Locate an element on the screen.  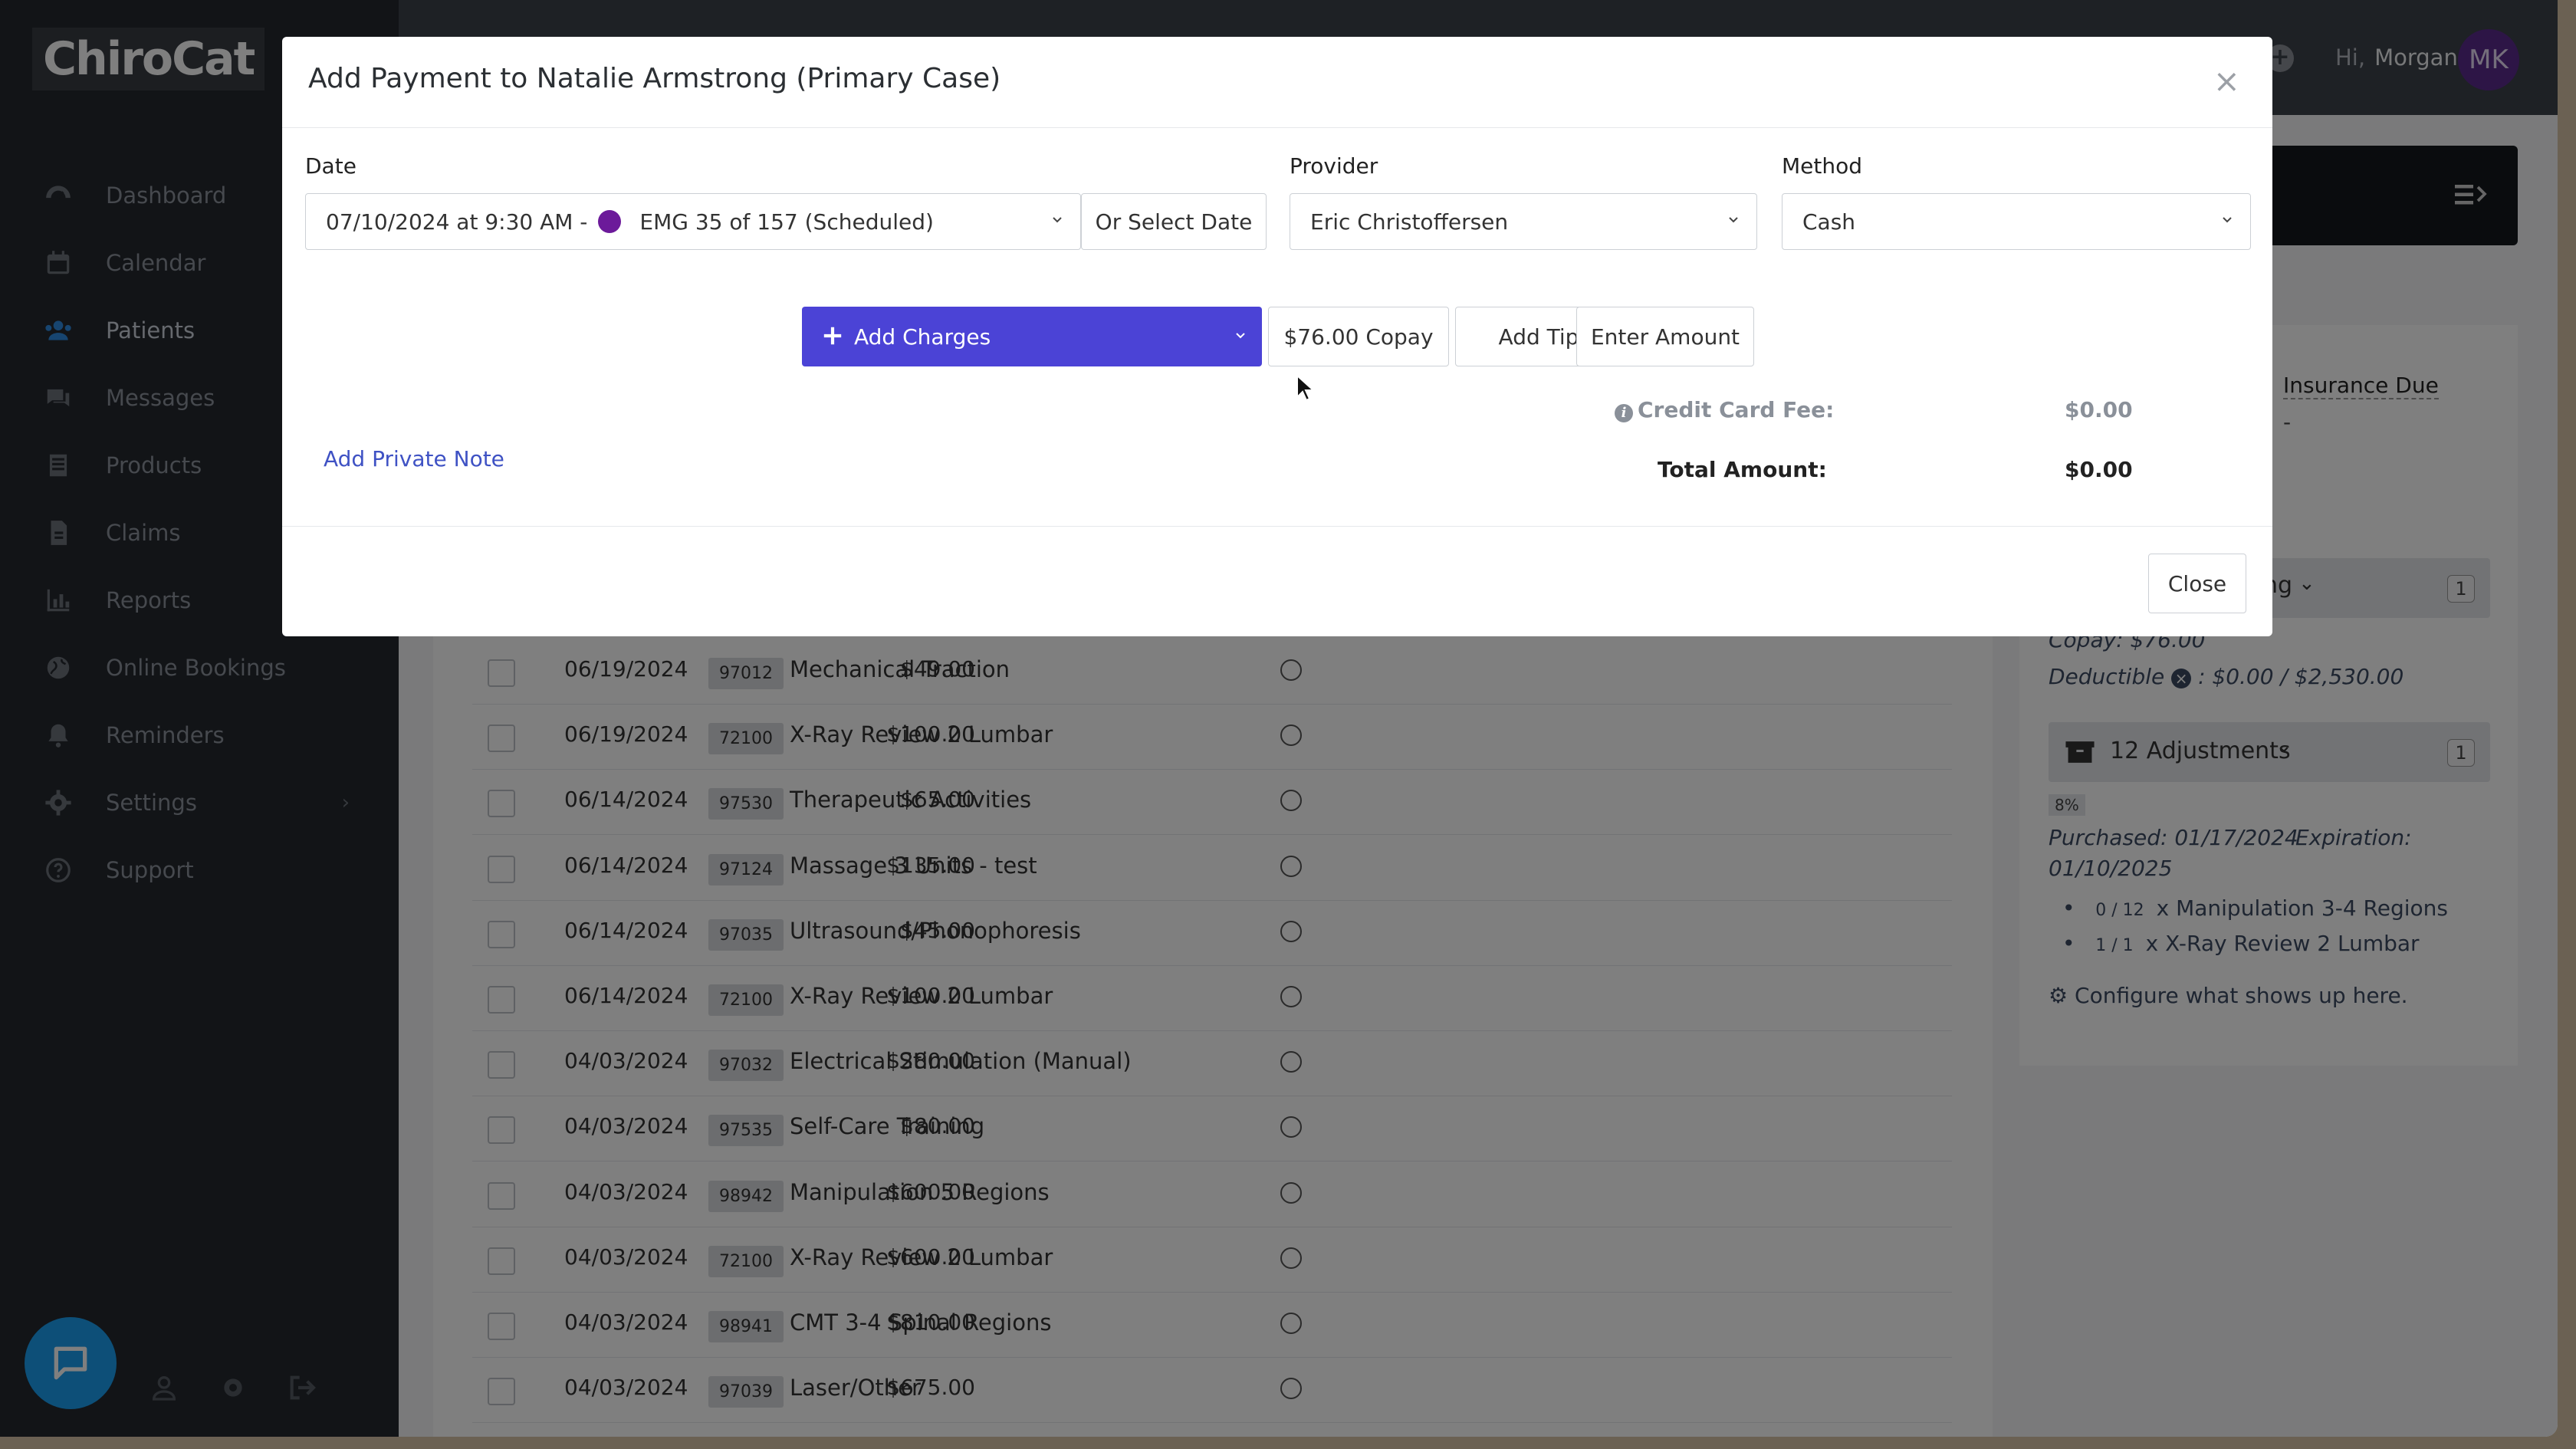
credit-card-fee-value: $0.00 is located at coordinates (2099, 410).